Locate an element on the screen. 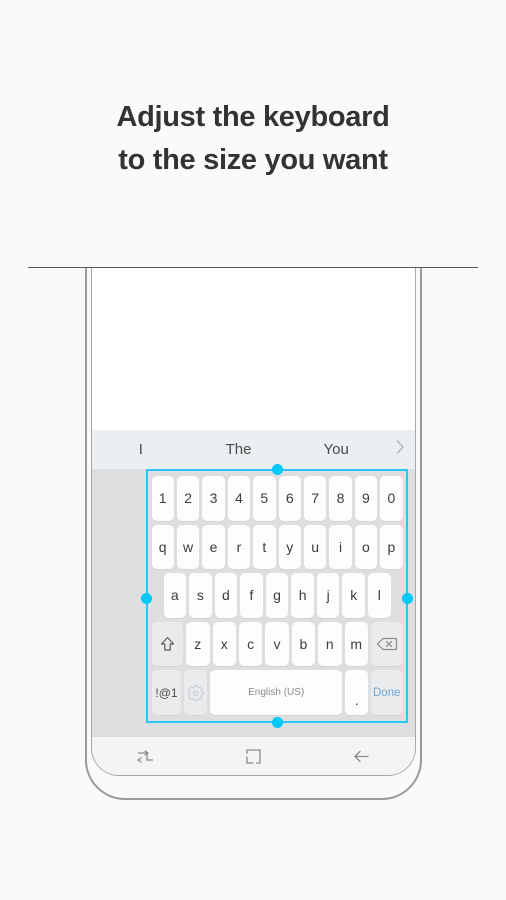 This screenshot has width=506, height=900. back-arrow-icon is located at coordinates (361, 756).